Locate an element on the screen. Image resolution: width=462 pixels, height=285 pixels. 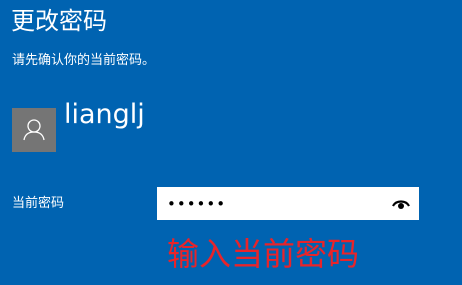
reveal-password-button is located at coordinates (401, 203).